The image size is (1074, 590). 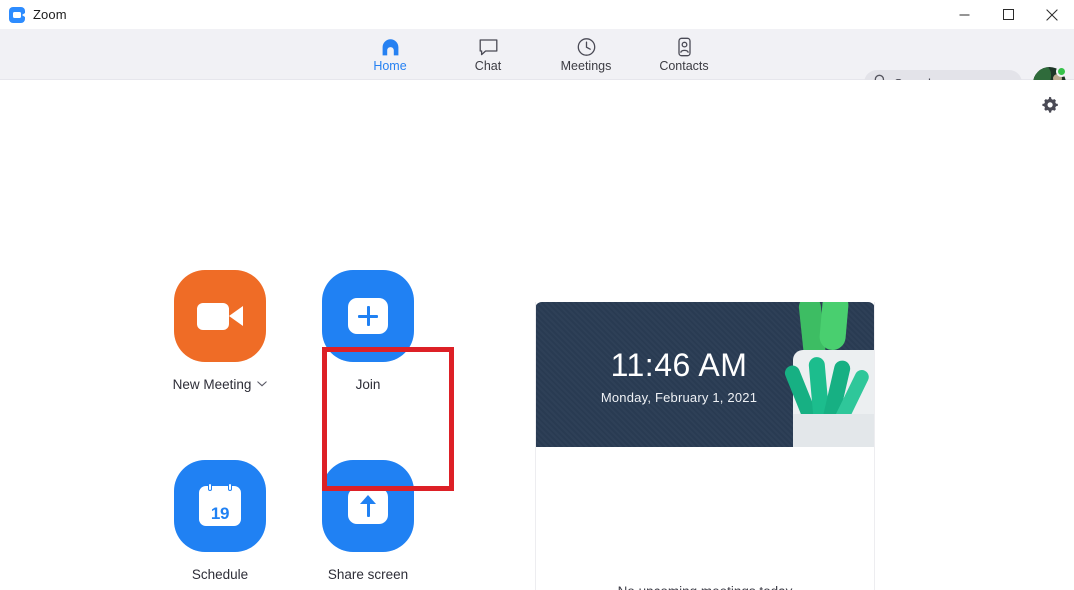 I want to click on maximize-icon, so click(x=1008, y=14).